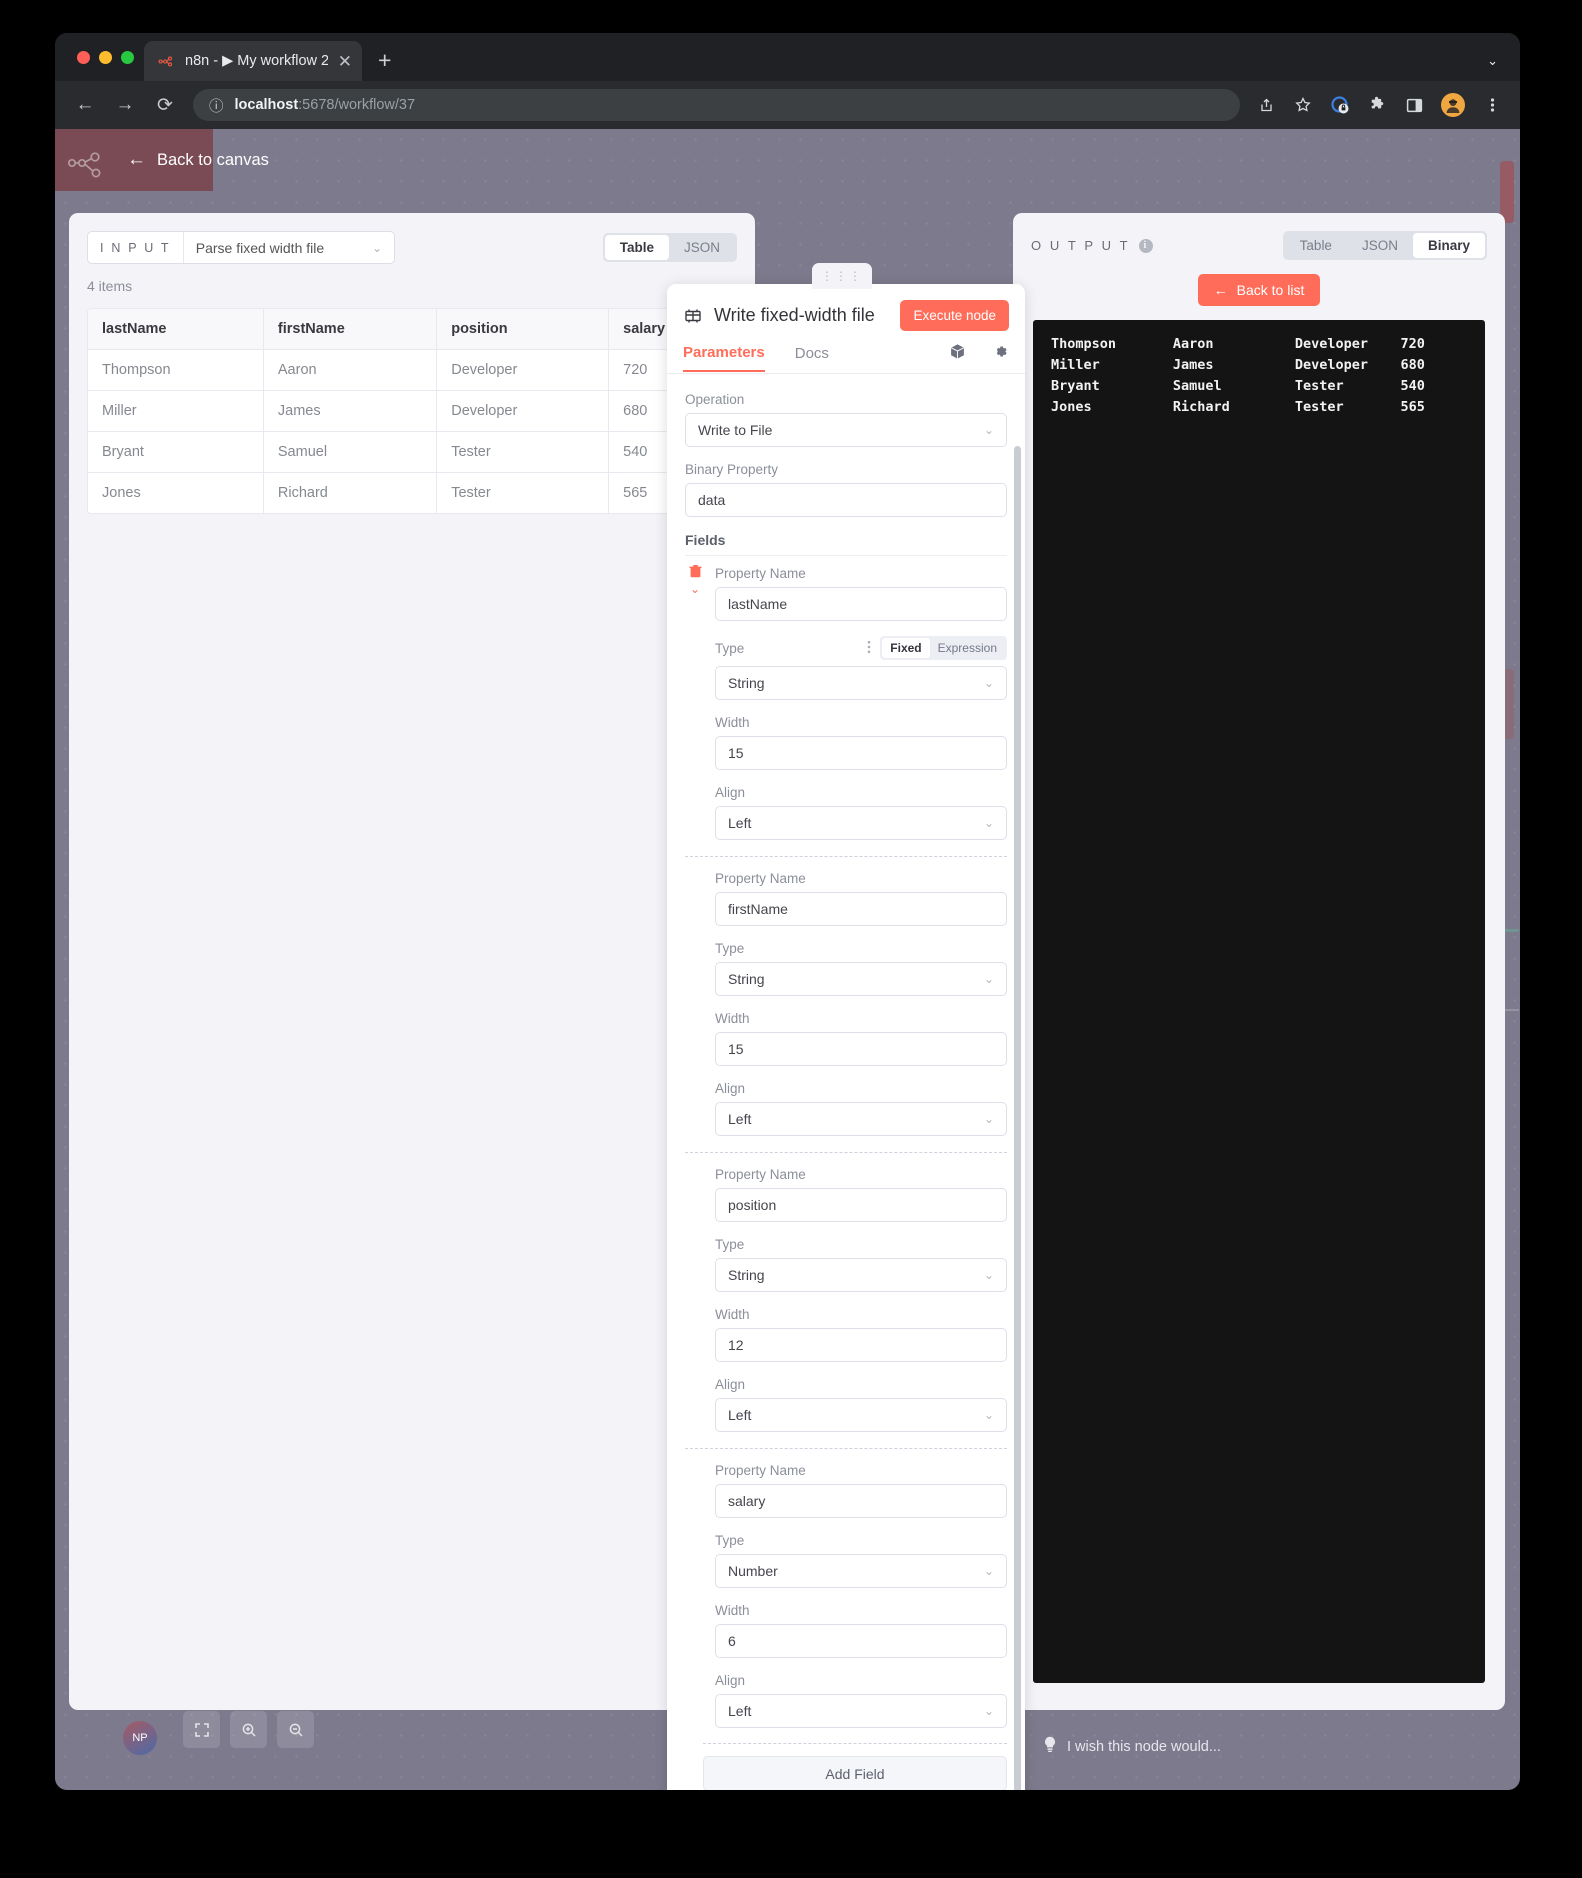 The height and width of the screenshot is (1878, 1582). What do you see at coordinates (861, 604) in the screenshot?
I see `property-name-input: lastName` at bounding box center [861, 604].